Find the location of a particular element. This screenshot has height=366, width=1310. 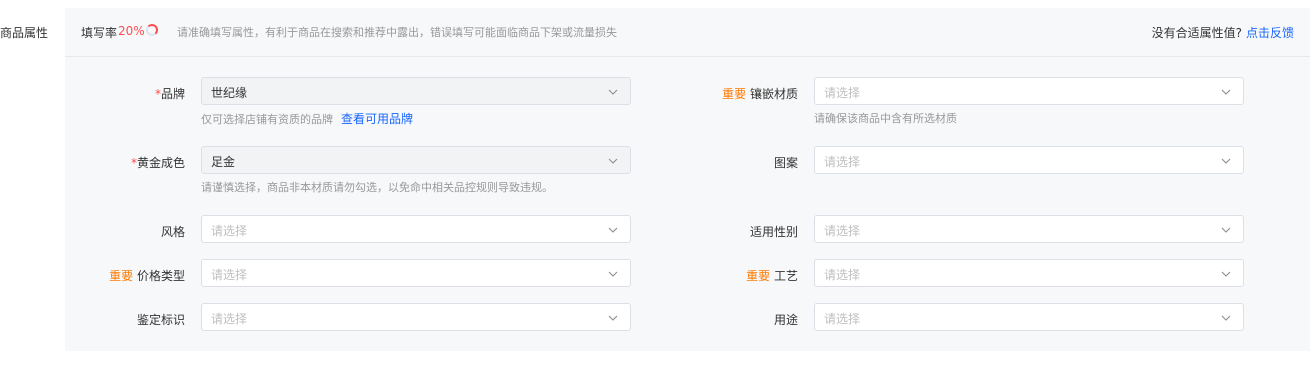

feedback-question: 没有合适属性值? is located at coordinates (1196, 33).